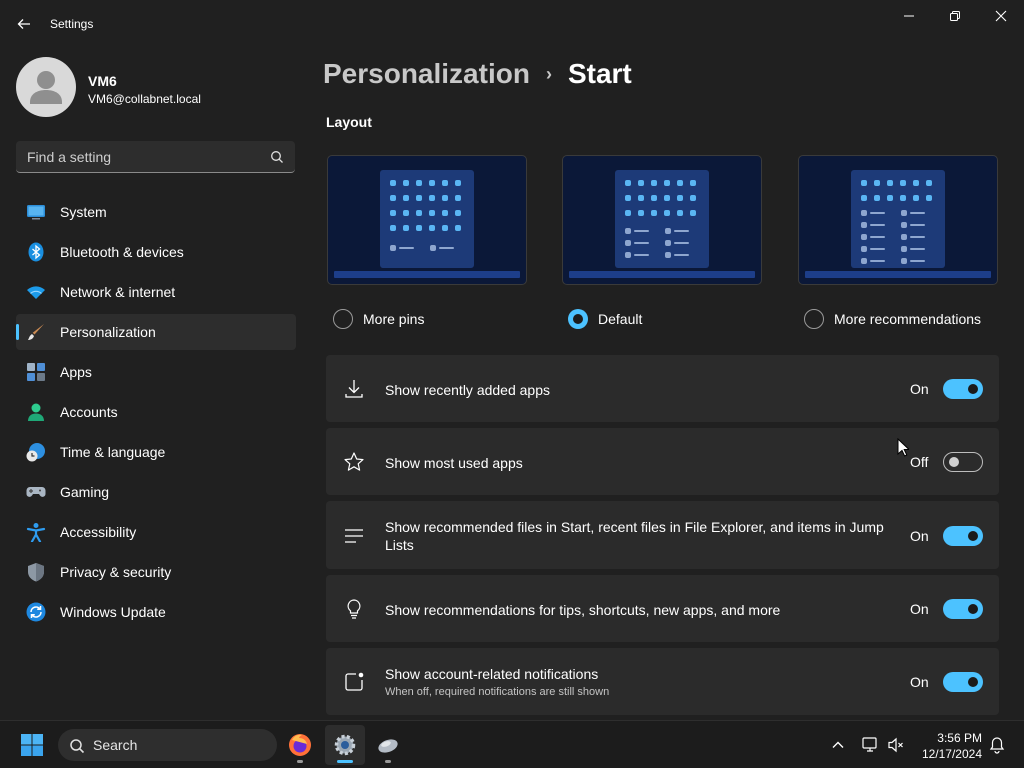 Image resolution: width=1024 pixels, height=768 pixels. What do you see at coordinates (24, 24) in the screenshot?
I see `back-button` at bounding box center [24, 24].